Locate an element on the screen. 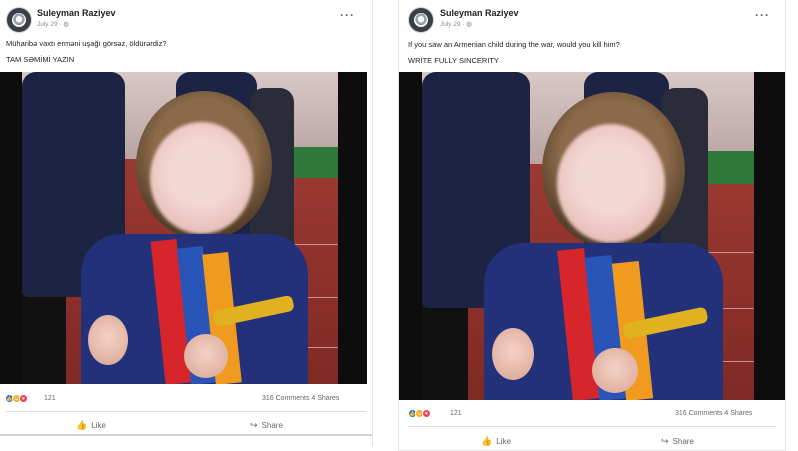 The image size is (798, 451). post-caption-line2: WRITE FULLY SINCERITY is located at coordinates (453, 60).